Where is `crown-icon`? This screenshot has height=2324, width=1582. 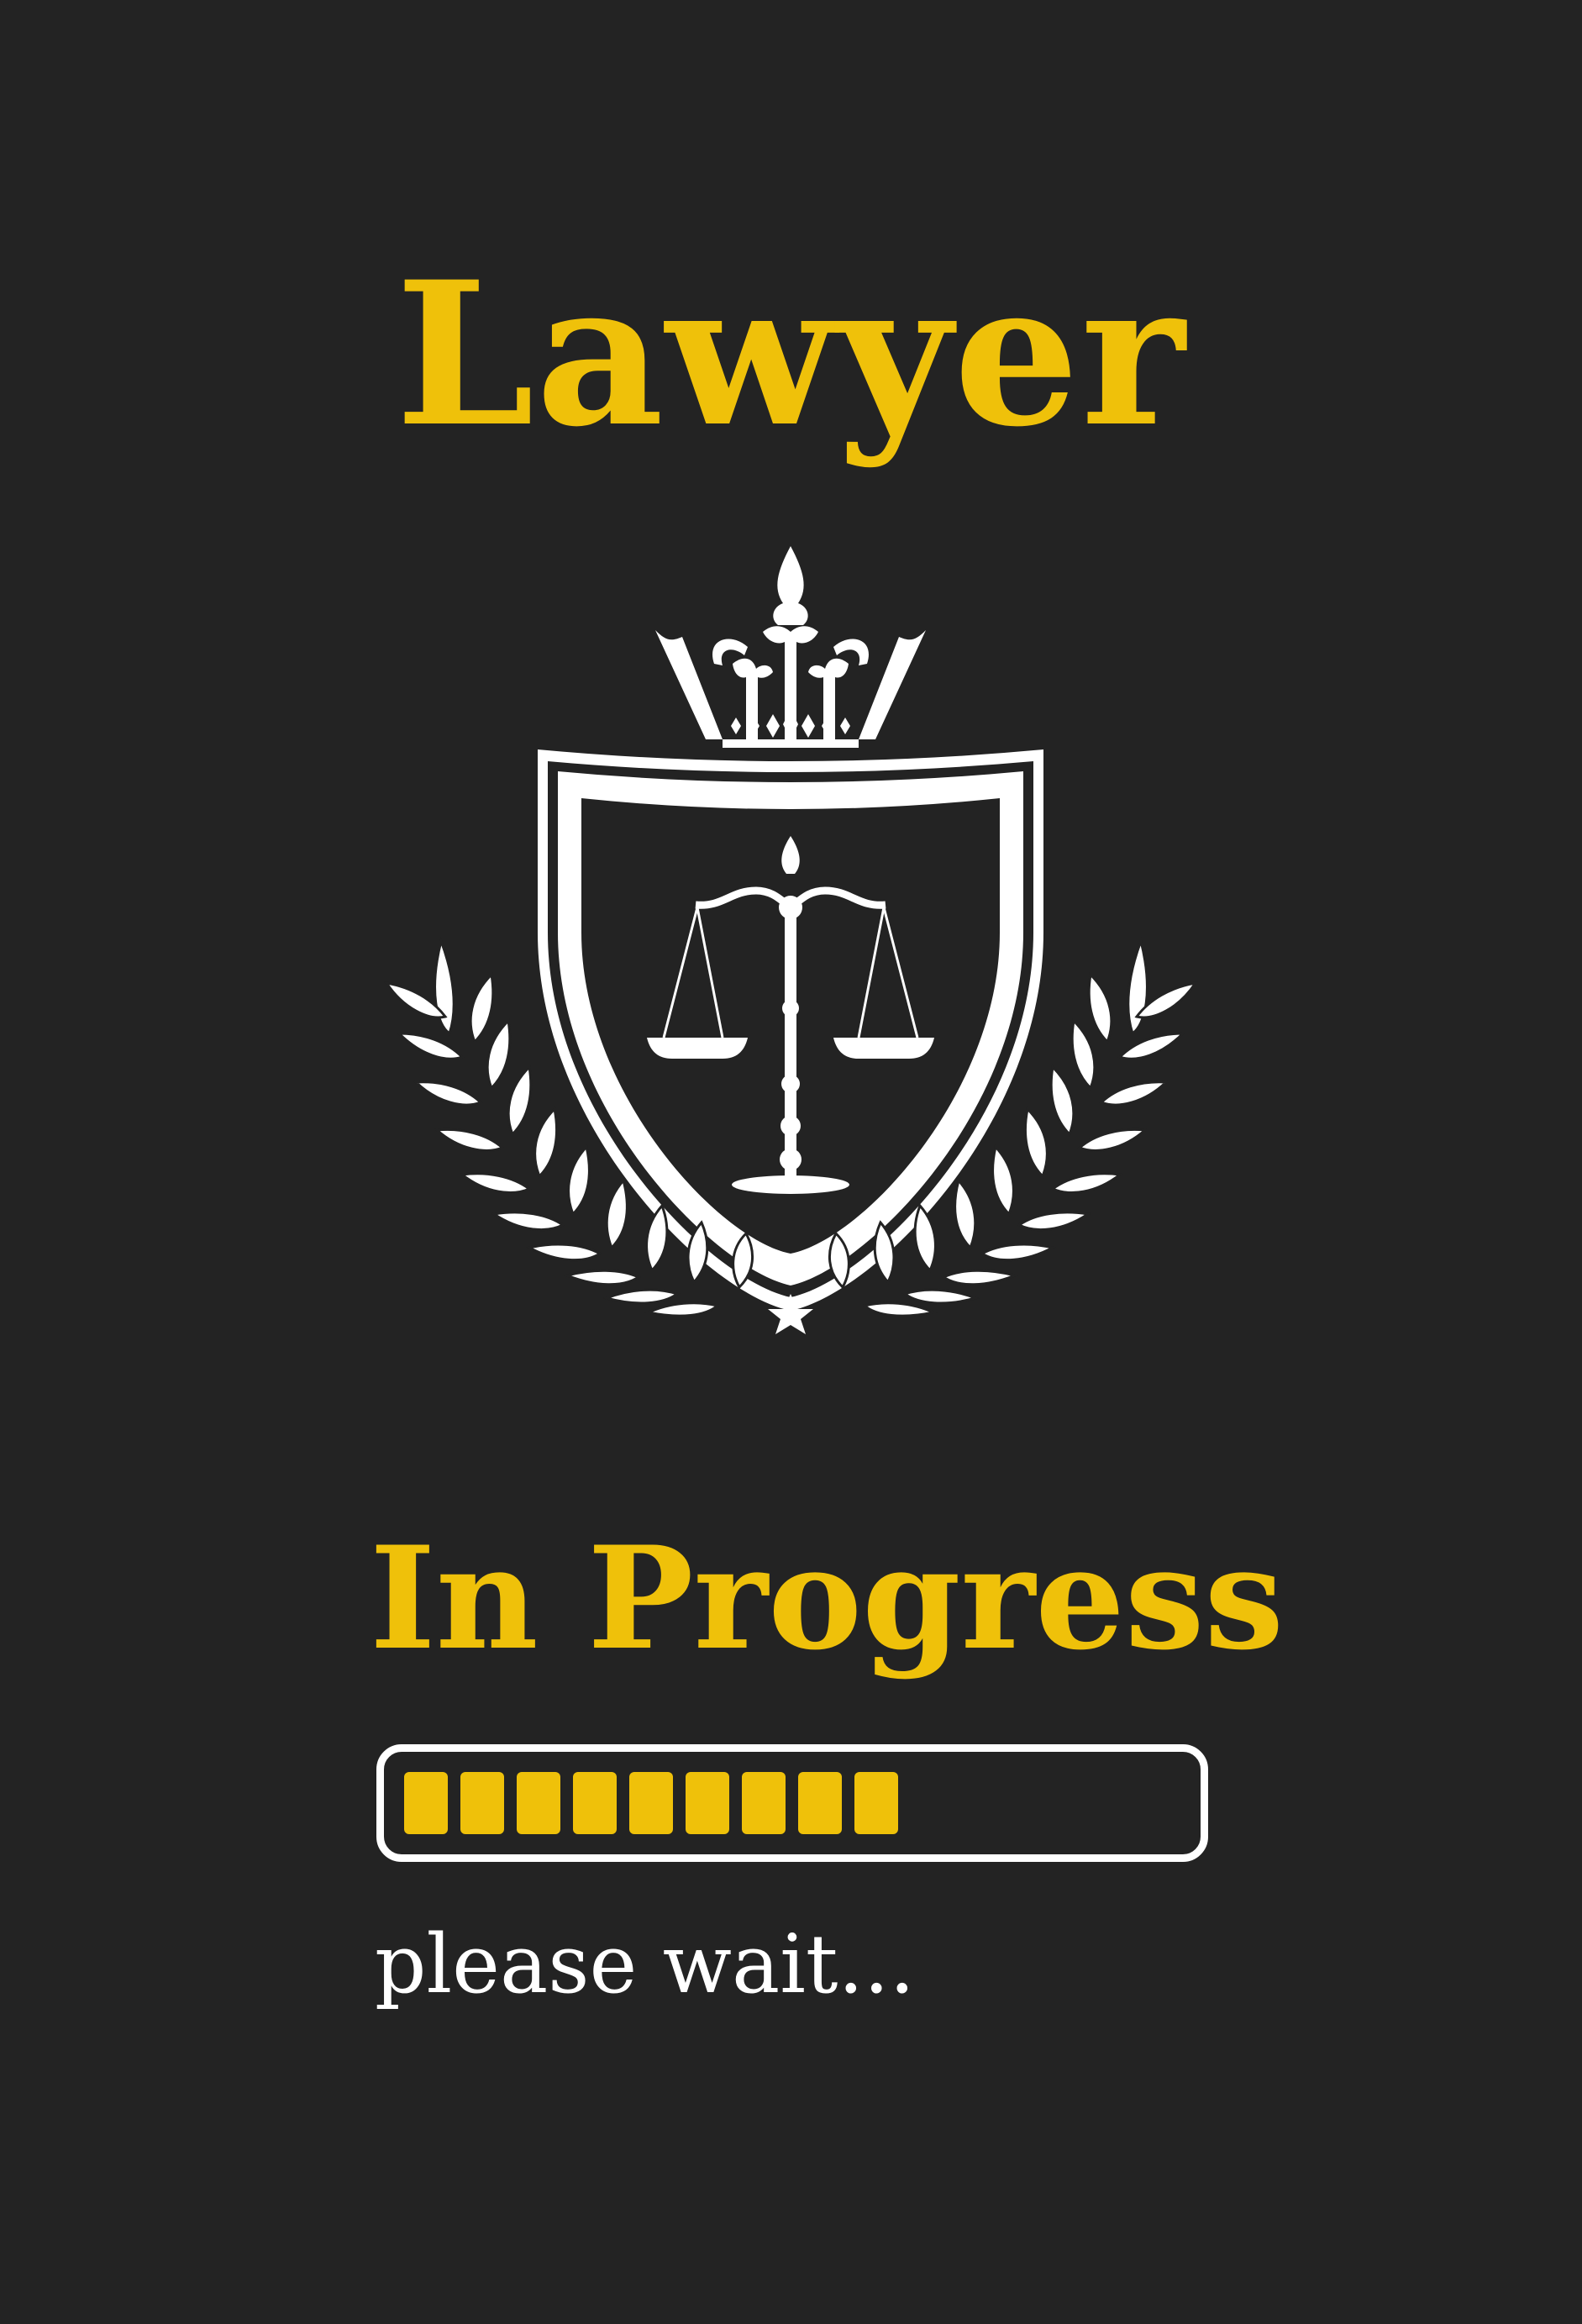 crown-icon is located at coordinates (790, 647).